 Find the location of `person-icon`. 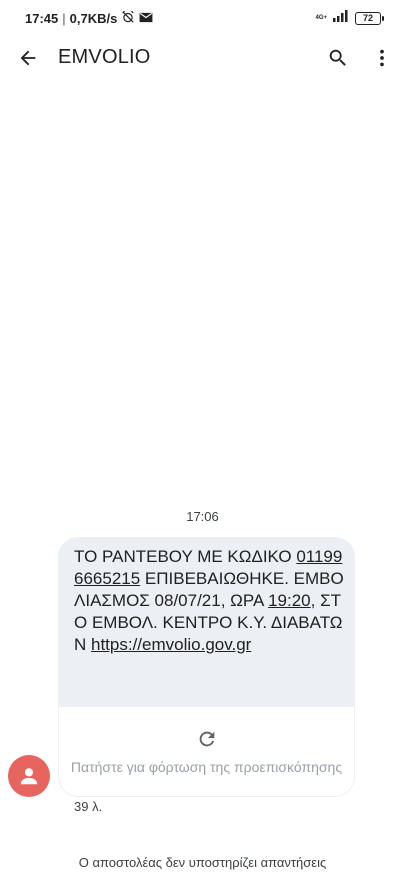

person-icon is located at coordinates (29, 776).